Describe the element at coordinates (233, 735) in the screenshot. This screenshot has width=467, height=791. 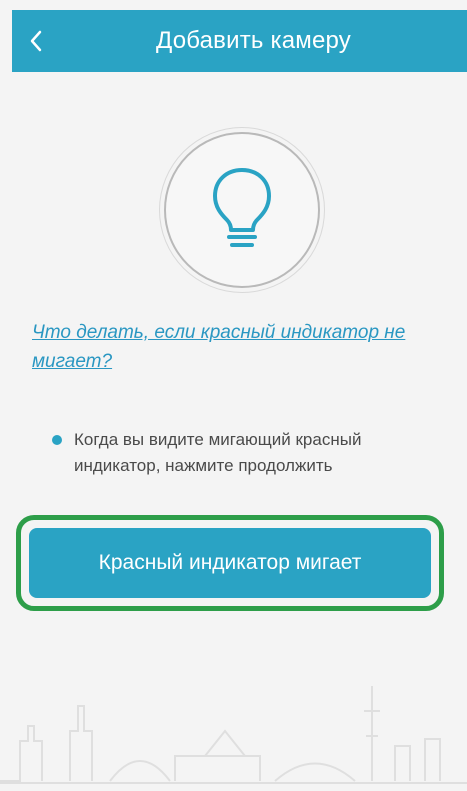
I see `city-skyline-decoration` at that location.